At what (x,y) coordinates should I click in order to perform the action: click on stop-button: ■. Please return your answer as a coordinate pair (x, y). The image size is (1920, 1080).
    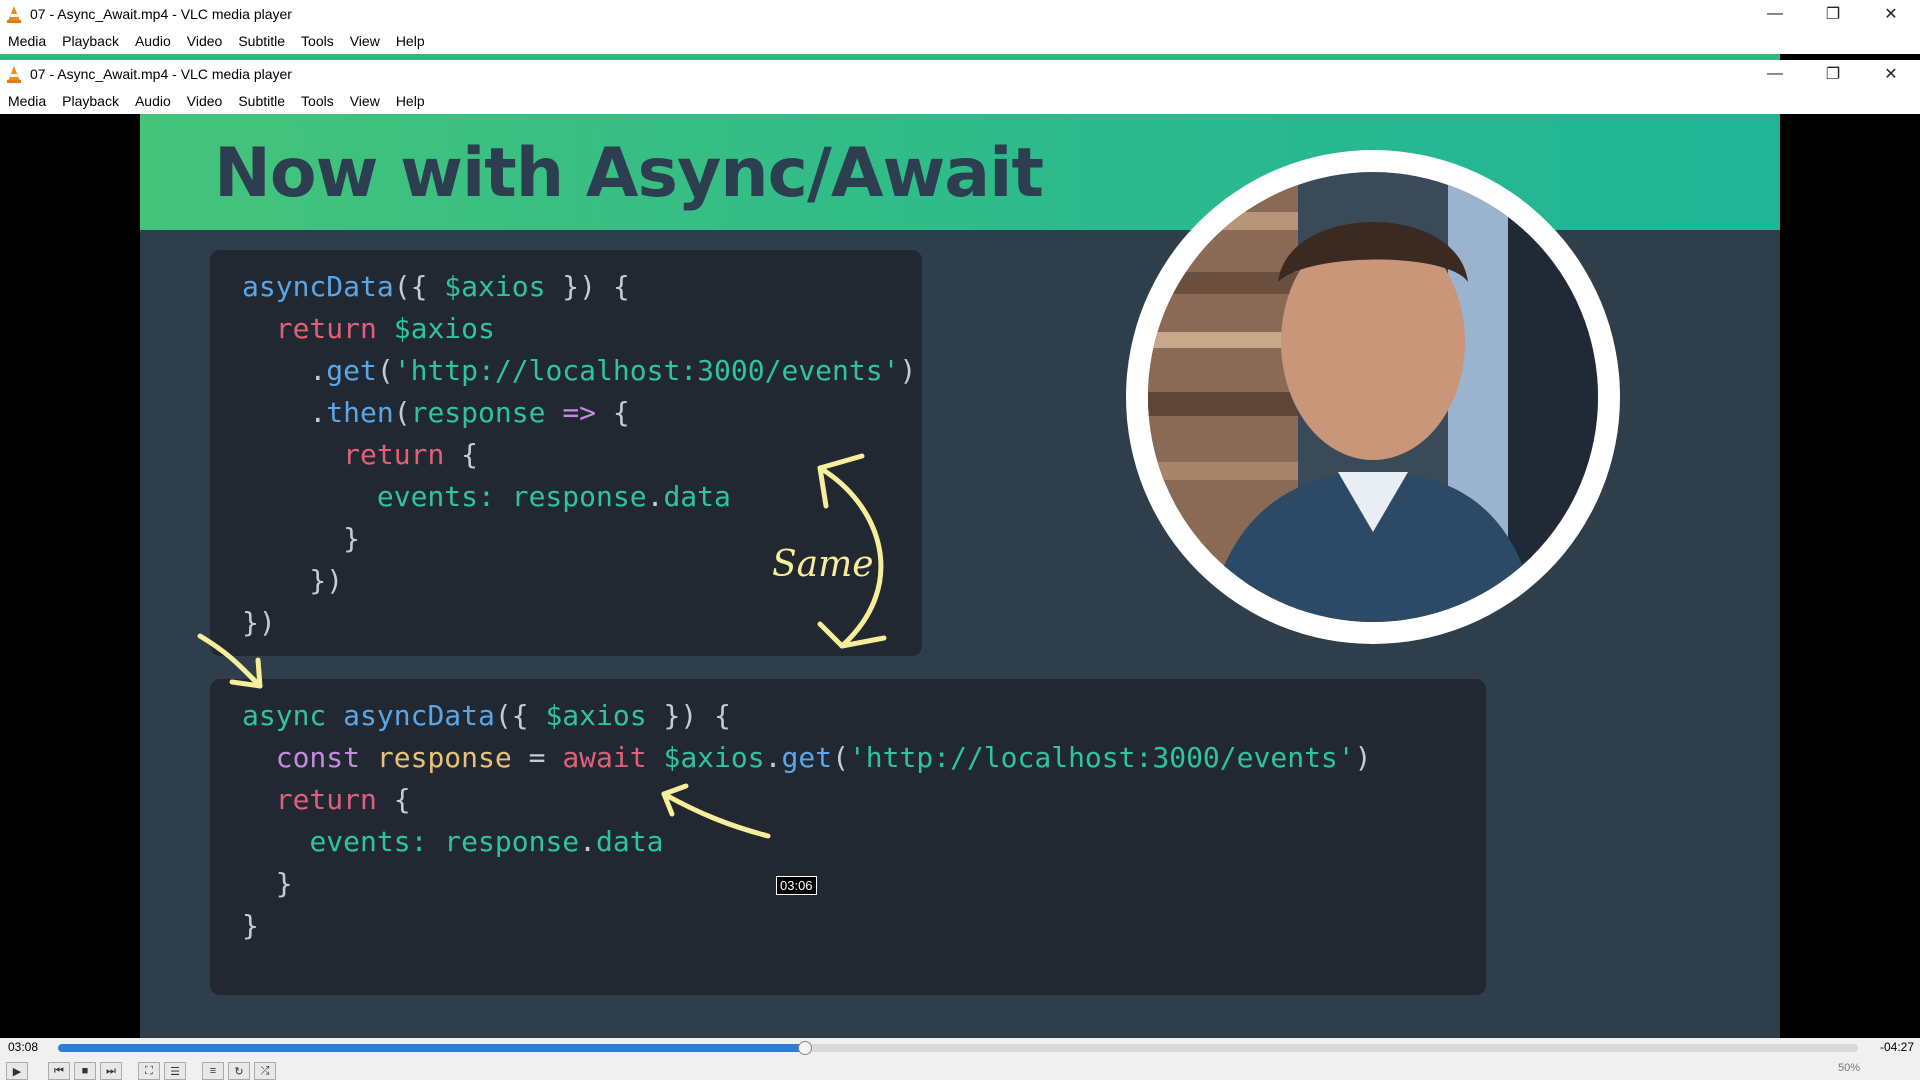
    Looking at the image, I should click on (85, 1071).